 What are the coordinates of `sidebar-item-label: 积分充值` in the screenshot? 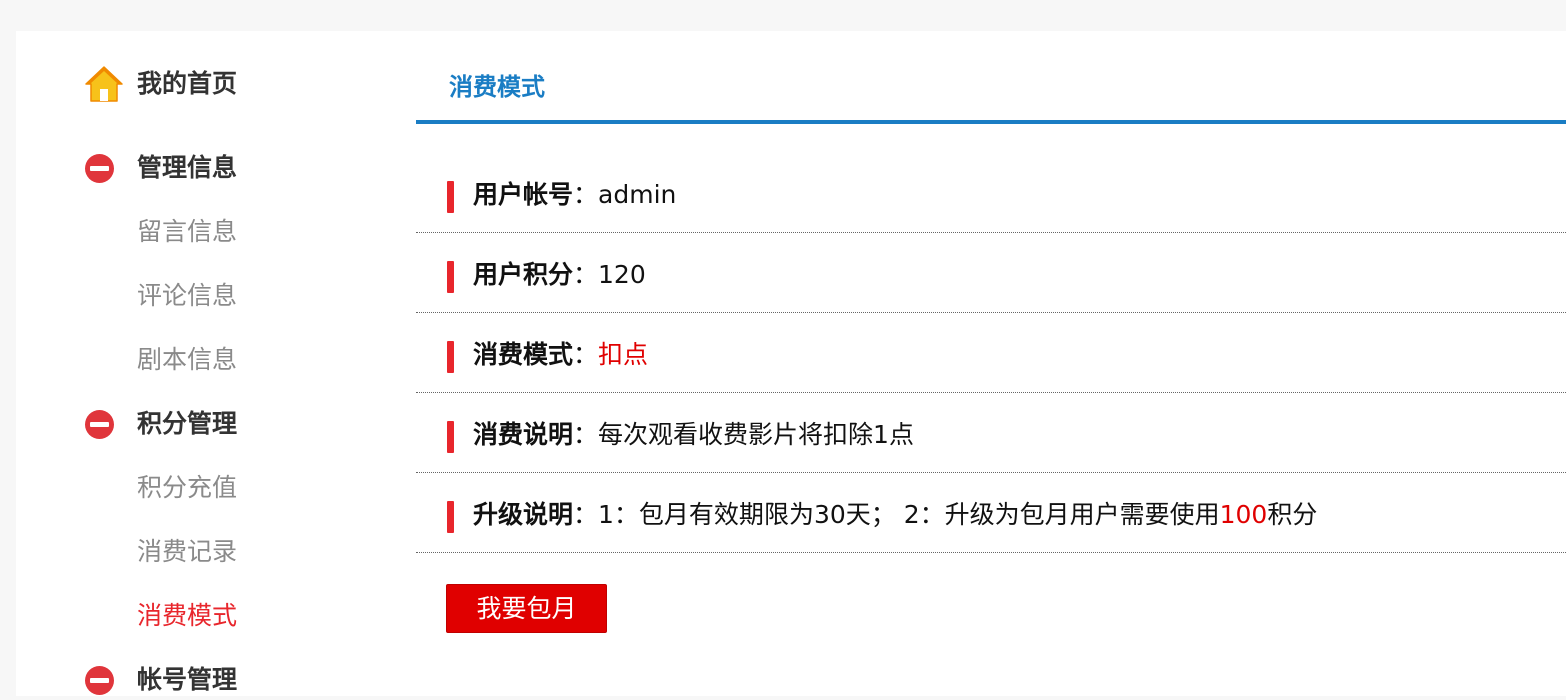 It's located at (187, 487).